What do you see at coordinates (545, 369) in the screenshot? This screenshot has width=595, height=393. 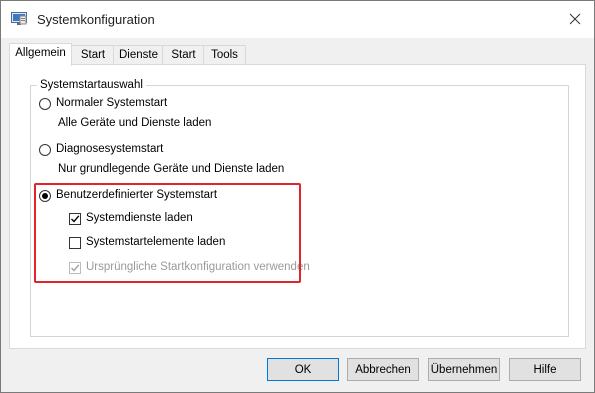 I see `help-button: Hilfe` at bounding box center [545, 369].